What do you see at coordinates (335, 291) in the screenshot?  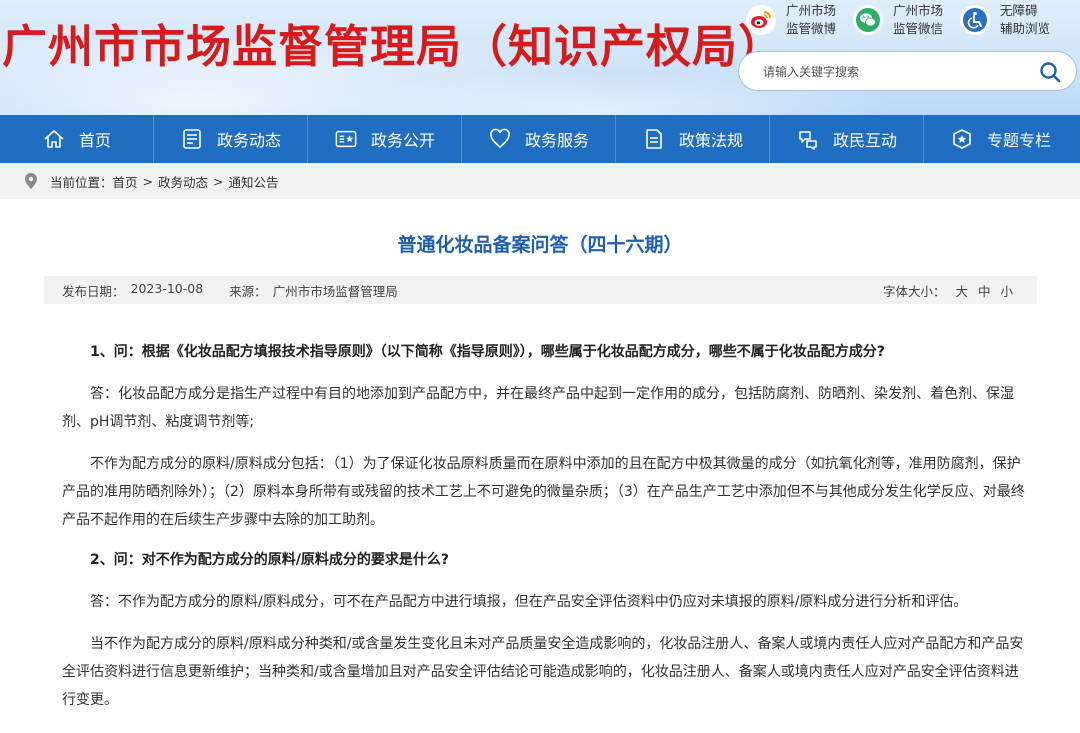 I see `source-value: 广州市市场监督管理局` at bounding box center [335, 291].